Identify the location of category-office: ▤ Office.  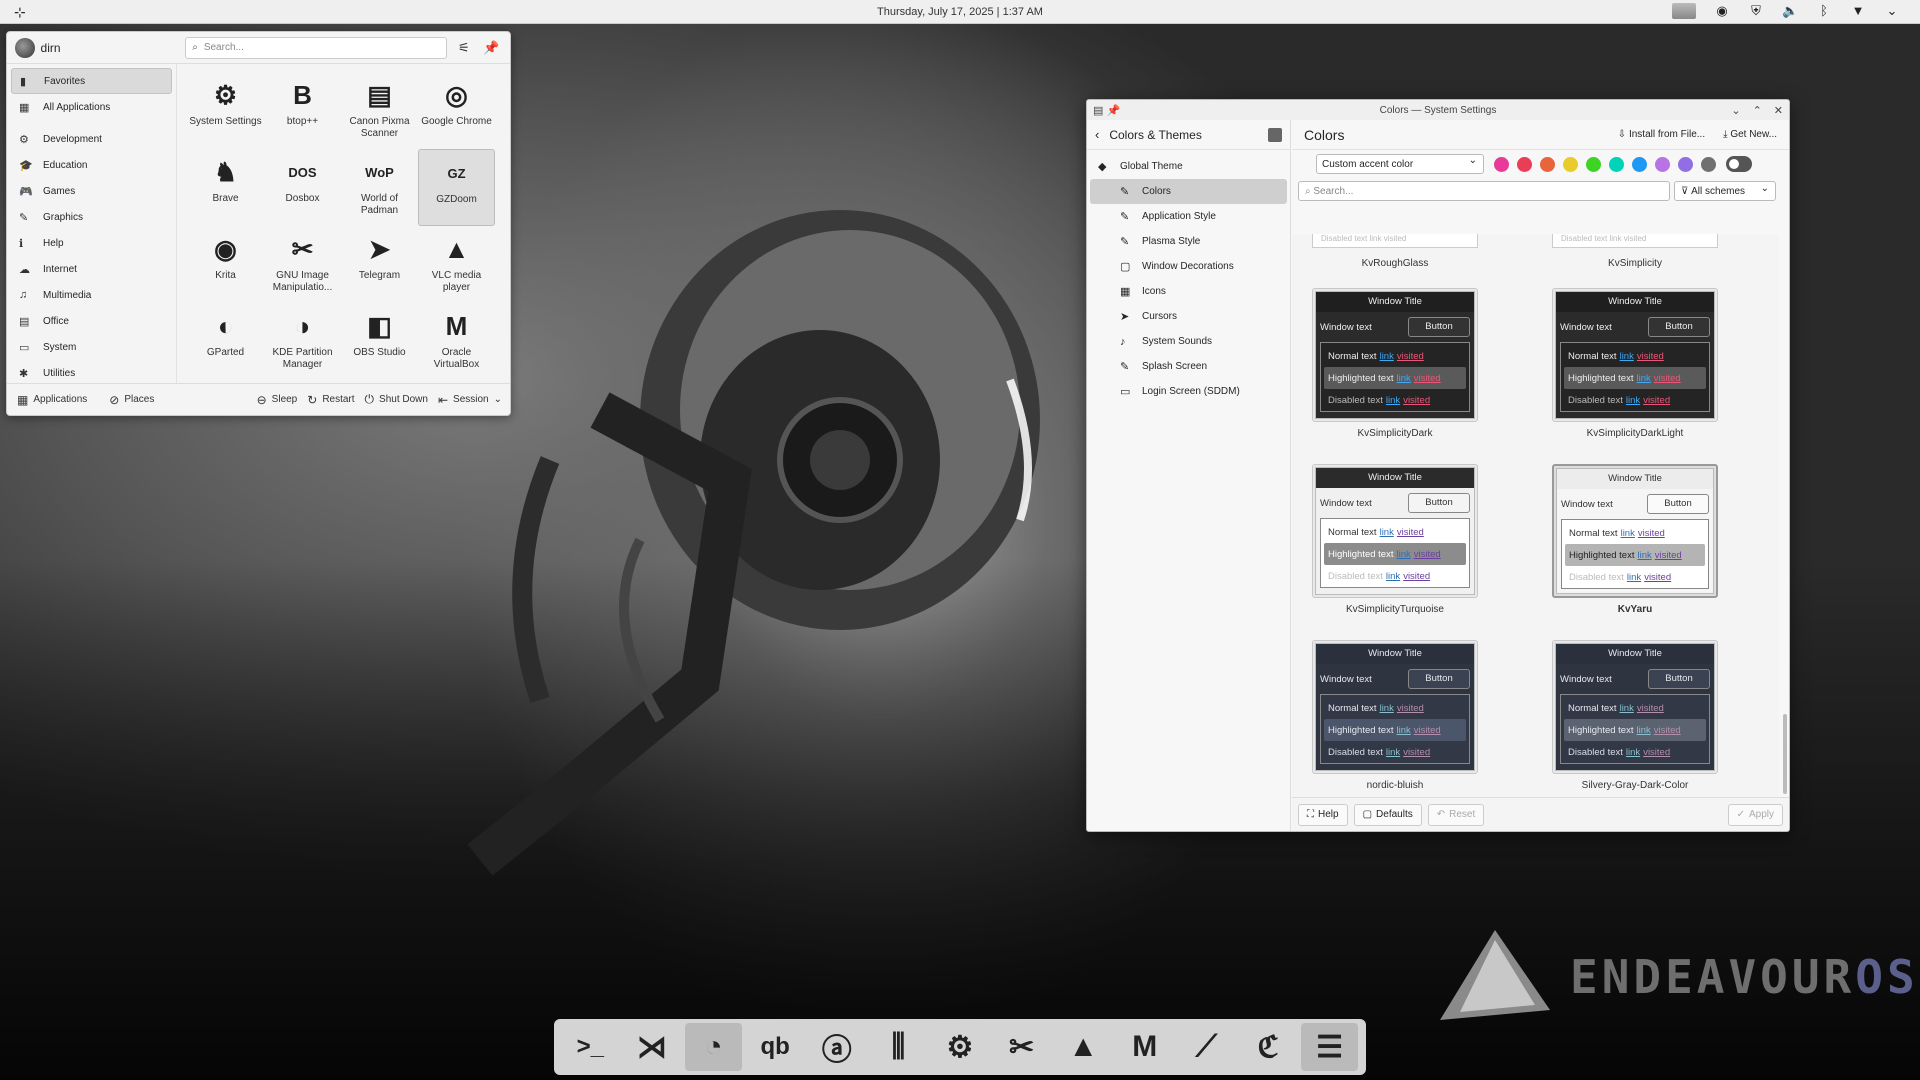
(91, 321).